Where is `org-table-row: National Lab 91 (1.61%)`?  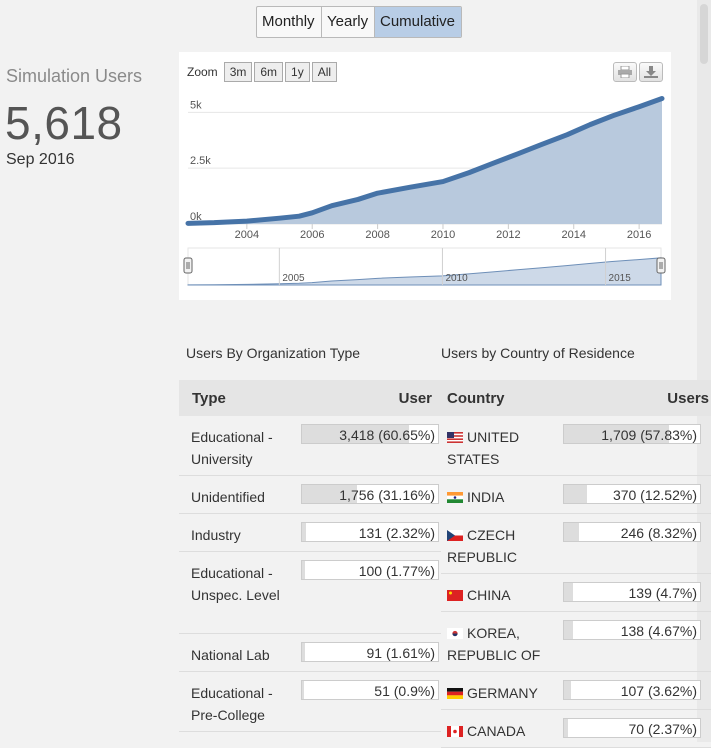 org-table-row: National Lab 91 (1.61%) is located at coordinates (310, 653).